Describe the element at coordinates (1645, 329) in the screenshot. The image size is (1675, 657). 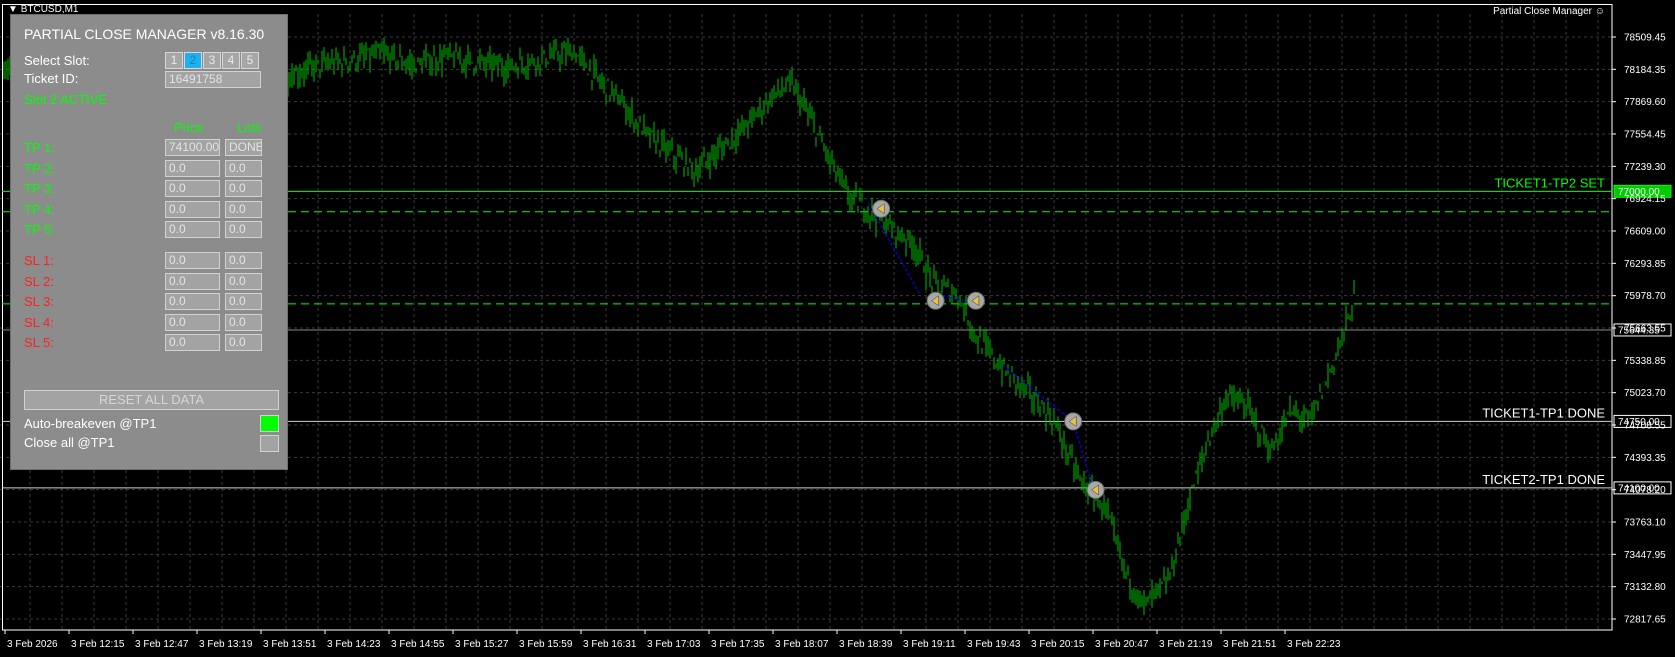
I see `price-tick-label: 75663.55` at that location.